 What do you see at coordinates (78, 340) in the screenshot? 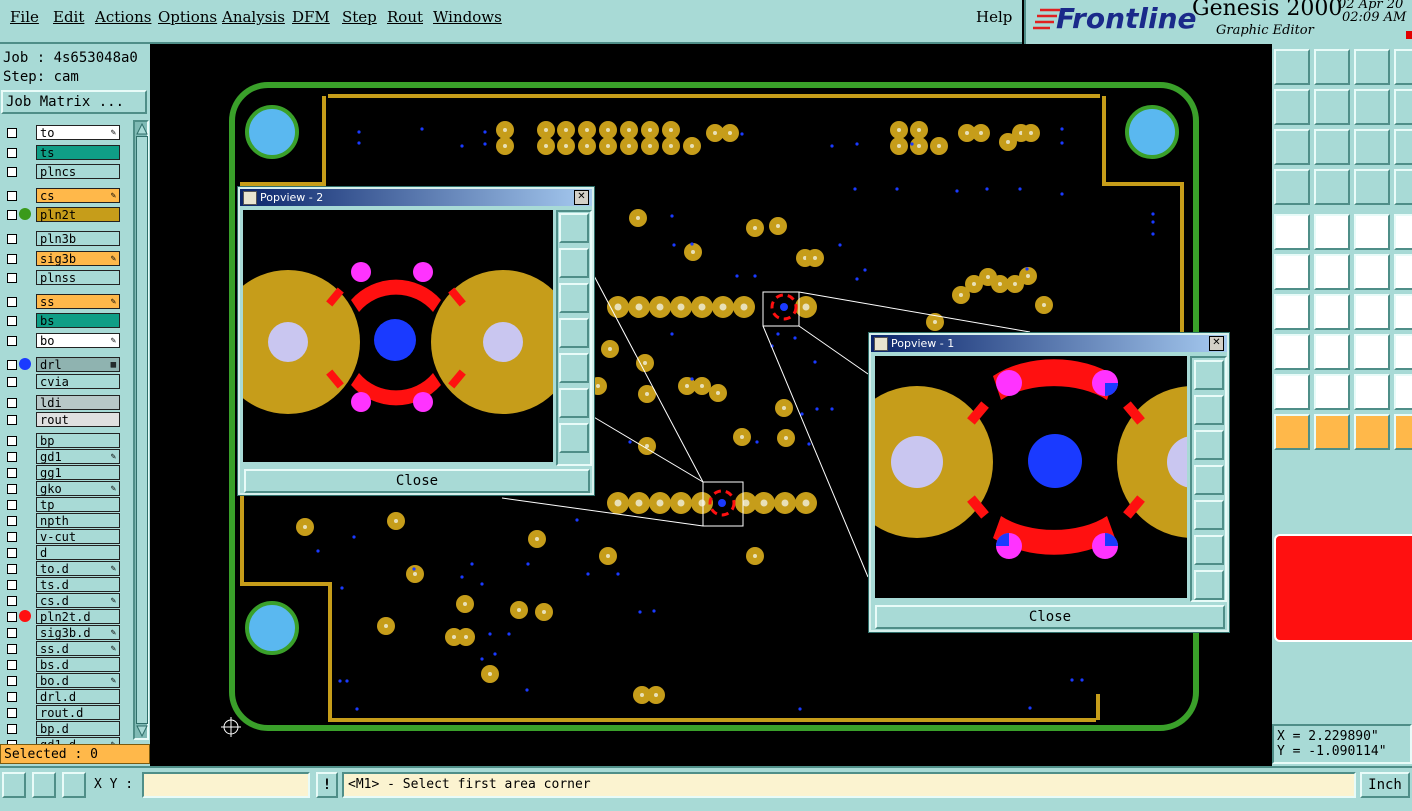
I see `layer-name: bo ✎` at bounding box center [78, 340].